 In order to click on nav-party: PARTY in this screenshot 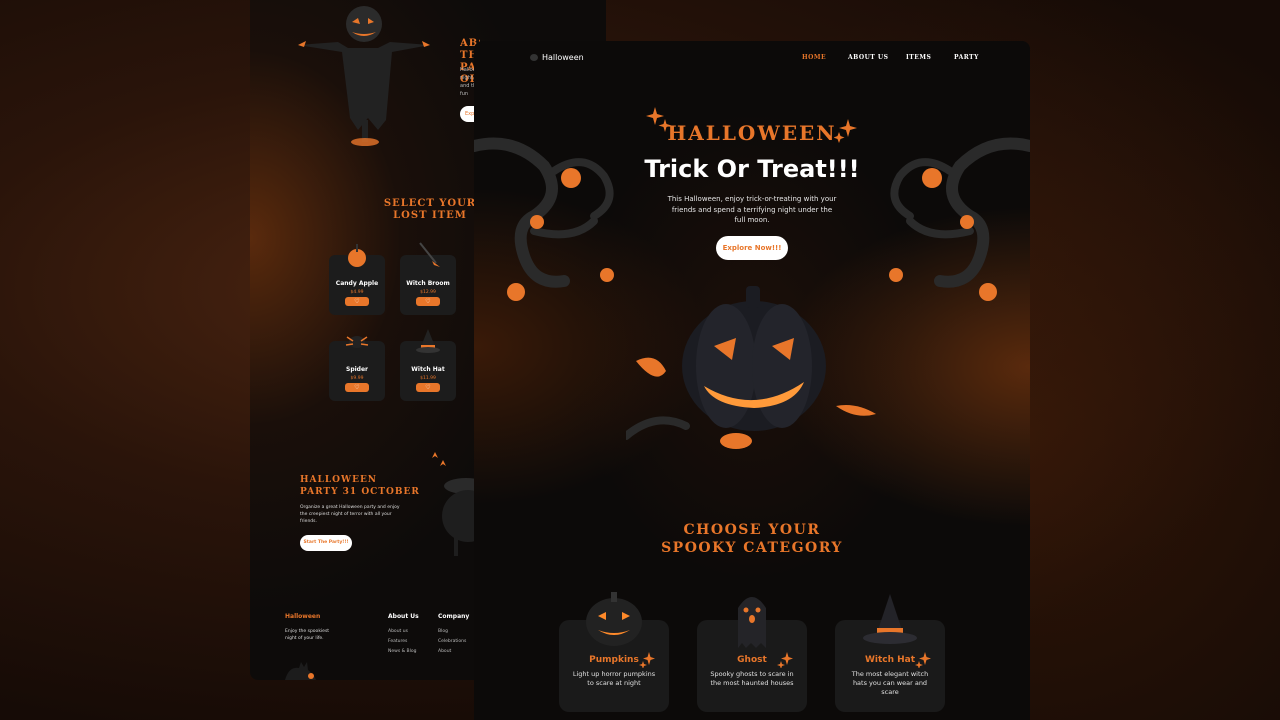, I will do `click(966, 57)`.